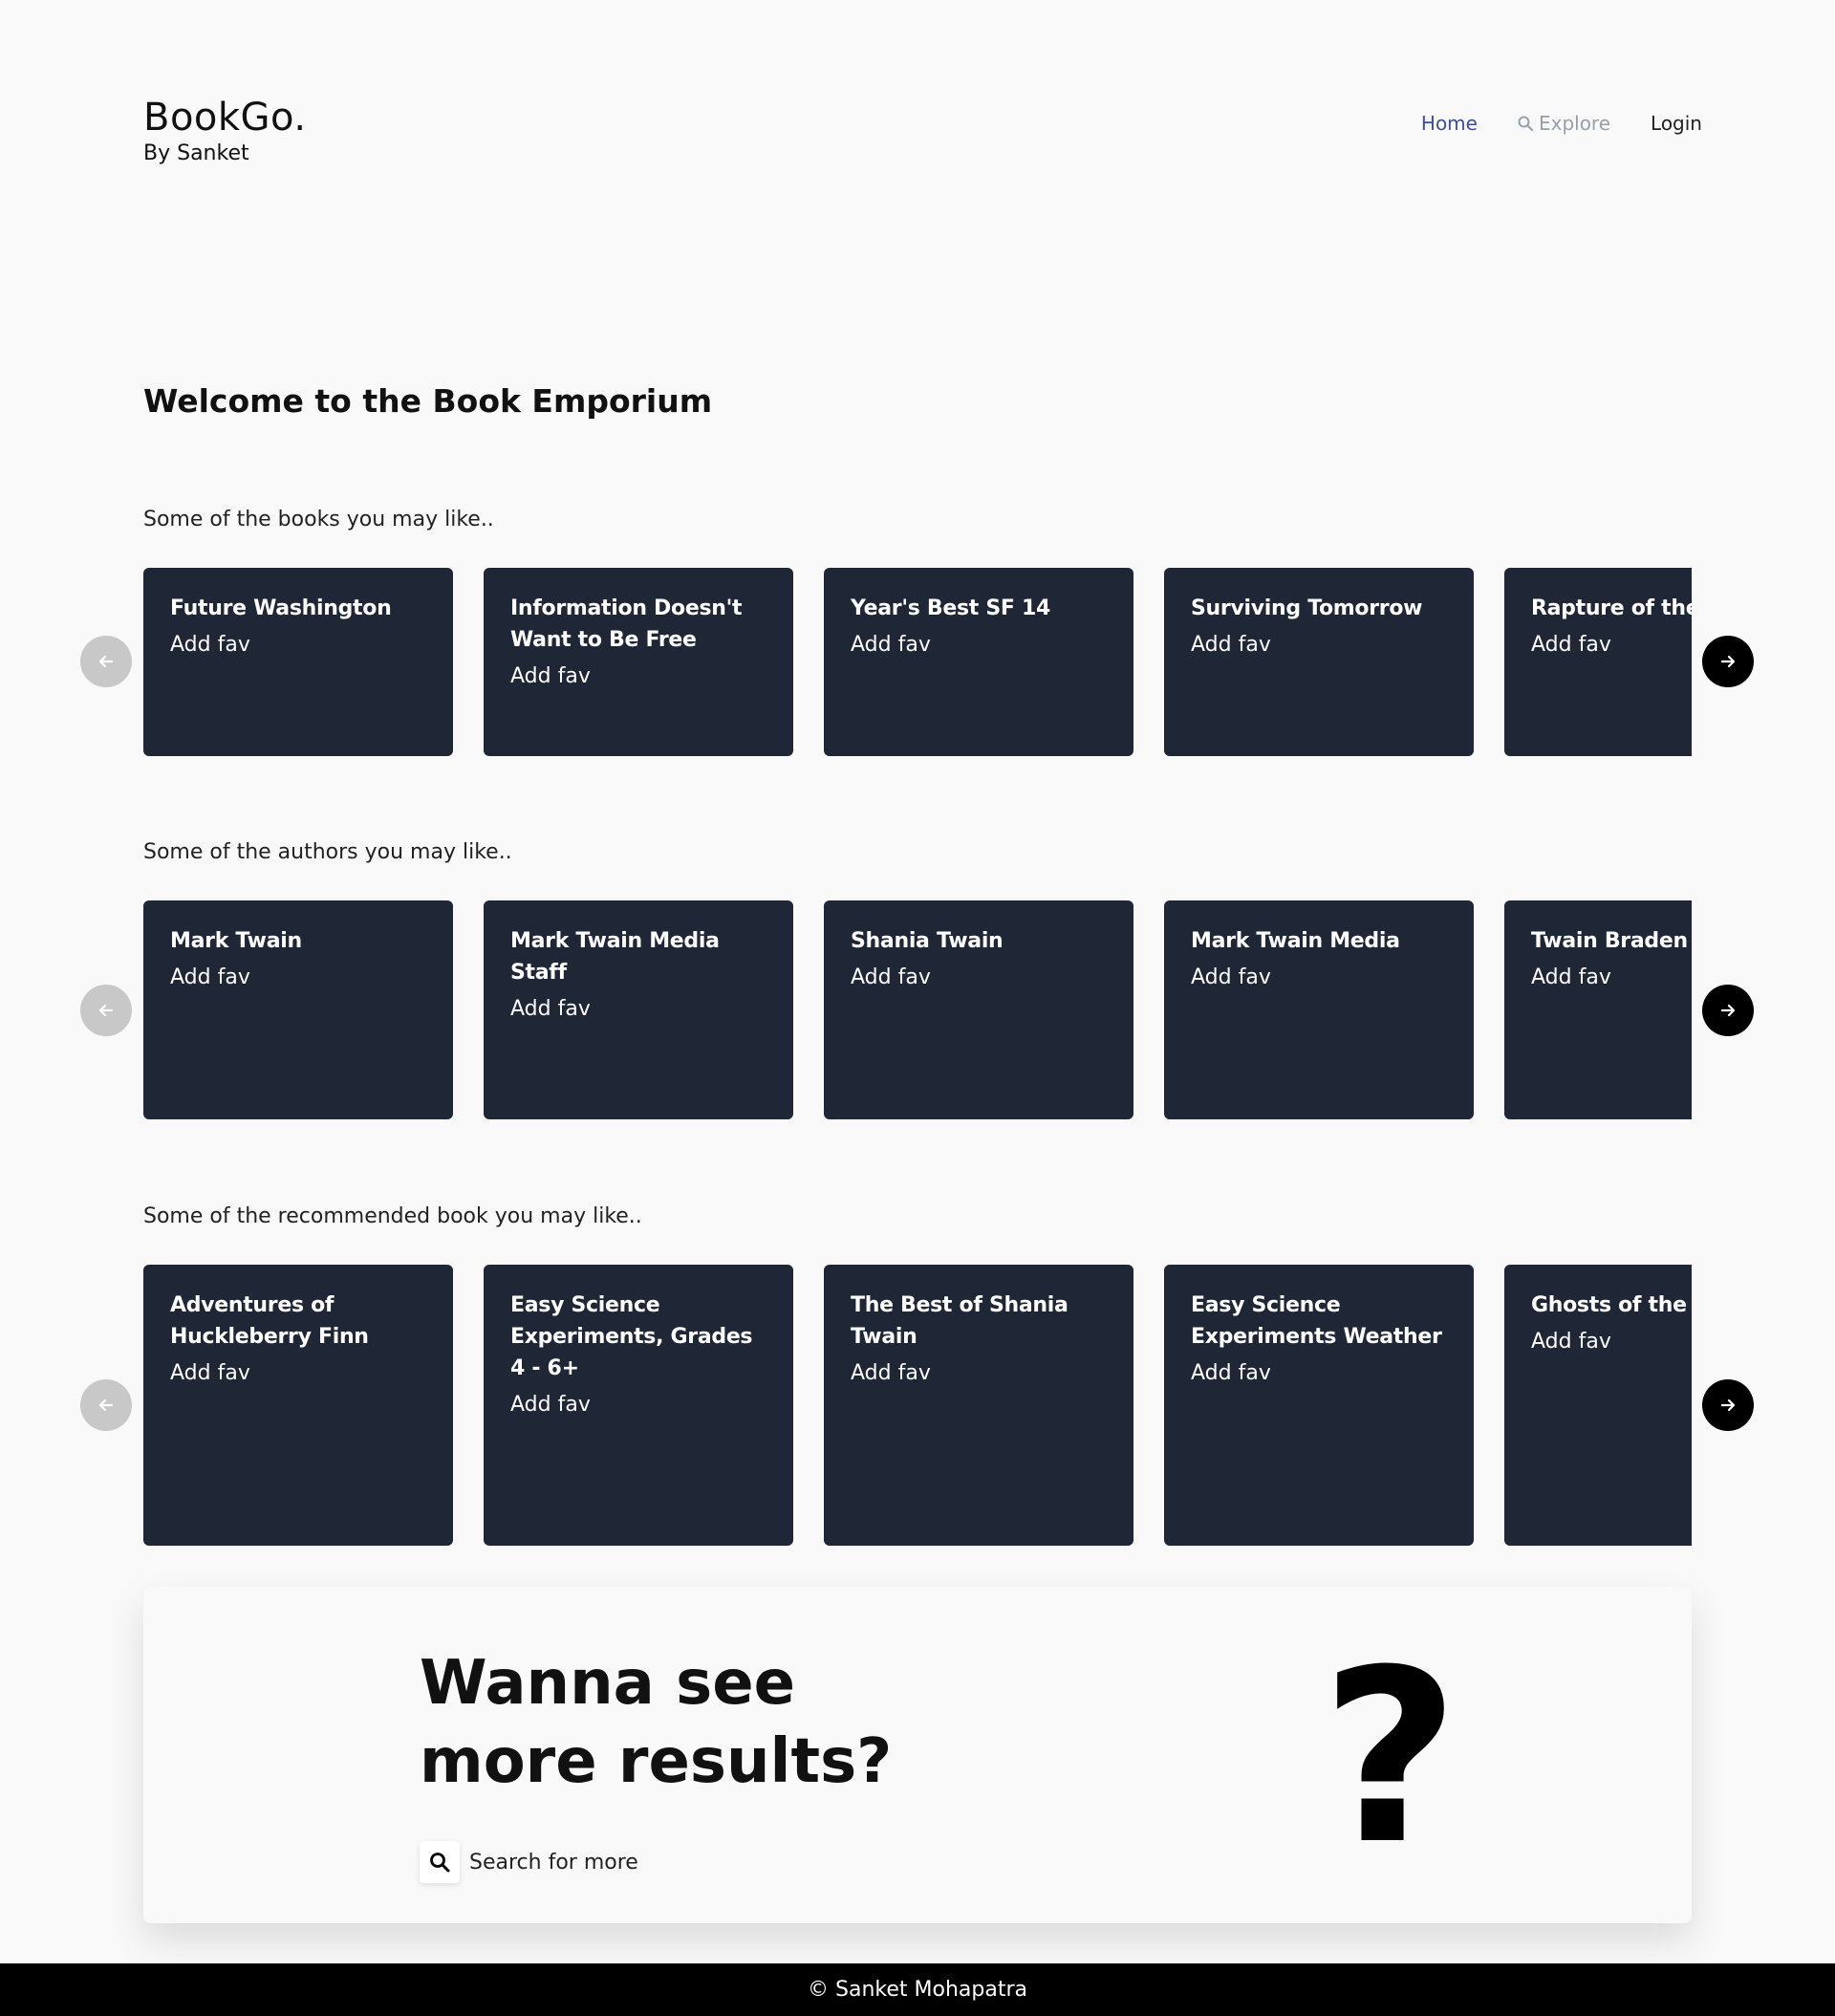 The height and width of the screenshot is (2016, 1835). I want to click on recommended-card: The Best of Shania Twain Add fav, so click(978, 1405).